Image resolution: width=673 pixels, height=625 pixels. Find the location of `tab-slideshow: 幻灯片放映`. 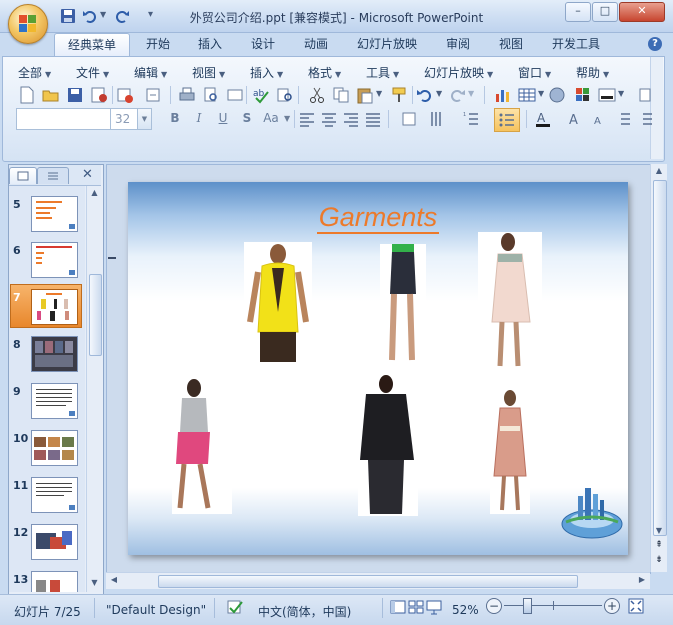

tab-slideshow: 幻灯片放映 is located at coordinates (387, 44).